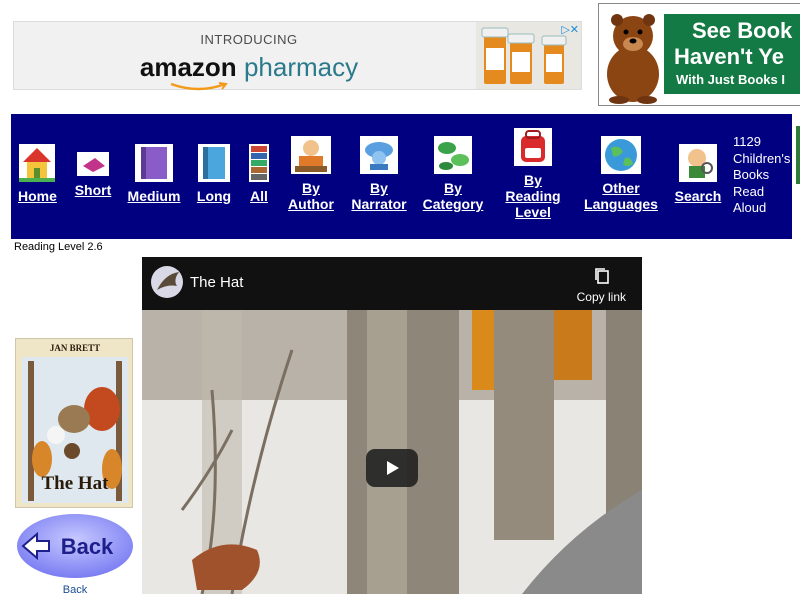 The height and width of the screenshot is (596, 800). I want to click on nav-search-label: Search, so click(698, 196).